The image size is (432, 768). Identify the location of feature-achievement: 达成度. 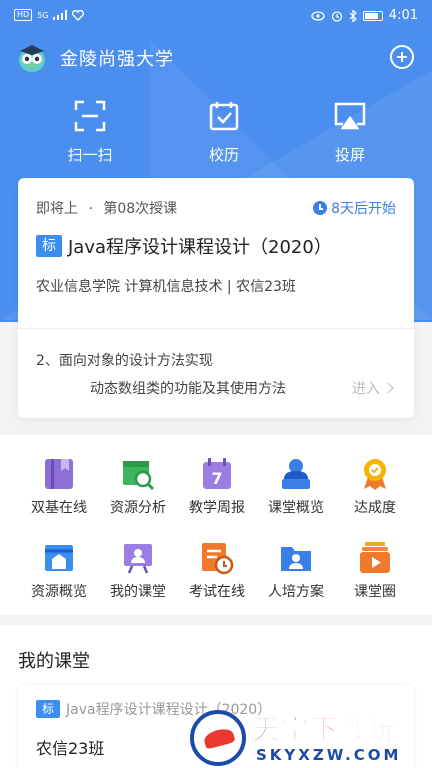
(375, 487).